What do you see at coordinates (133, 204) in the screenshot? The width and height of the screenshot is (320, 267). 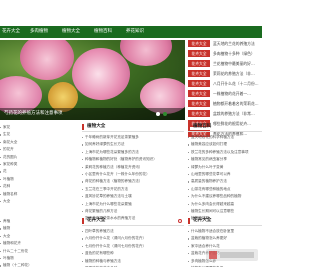 I see `list-item: 上海市花为什么哪些花朵繁殖` at bounding box center [133, 204].